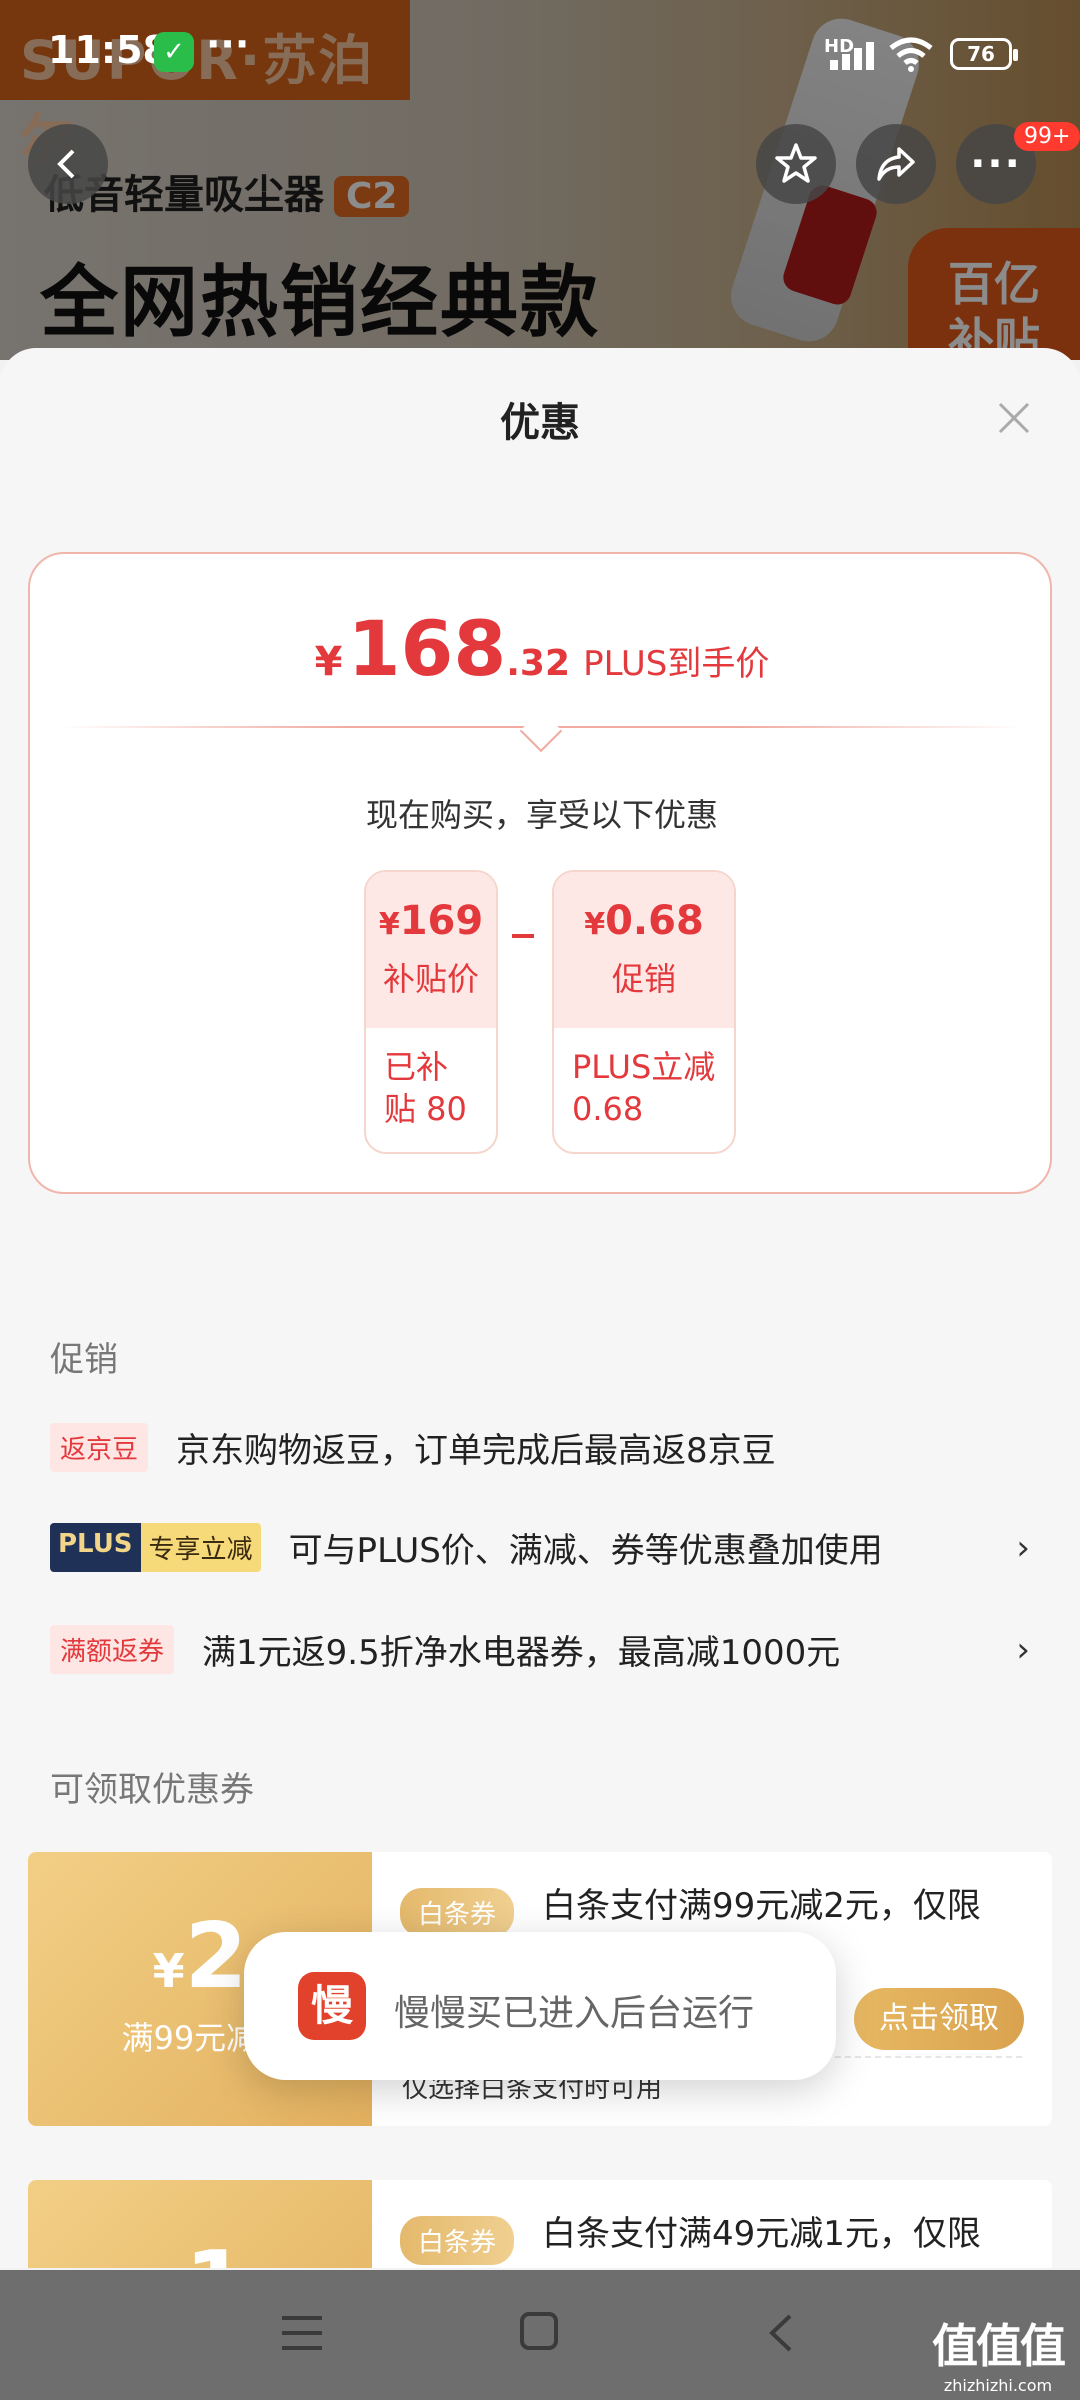 This screenshot has height=2400, width=1080. I want to click on promo-text: 京东购物返豆，订单完成后最高返8京豆, so click(476, 1450).